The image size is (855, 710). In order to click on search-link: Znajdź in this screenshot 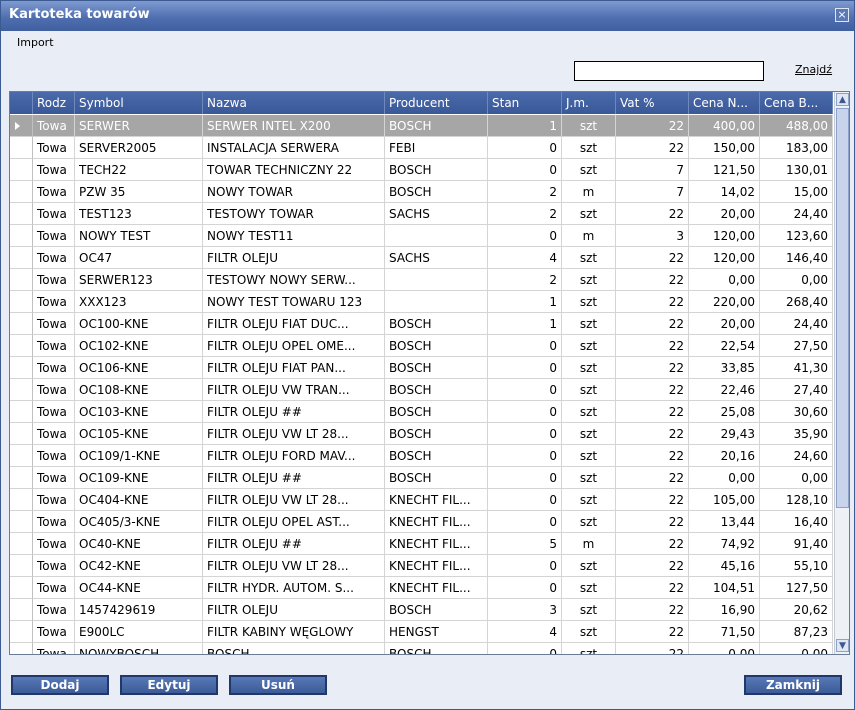, I will do `click(813, 69)`.